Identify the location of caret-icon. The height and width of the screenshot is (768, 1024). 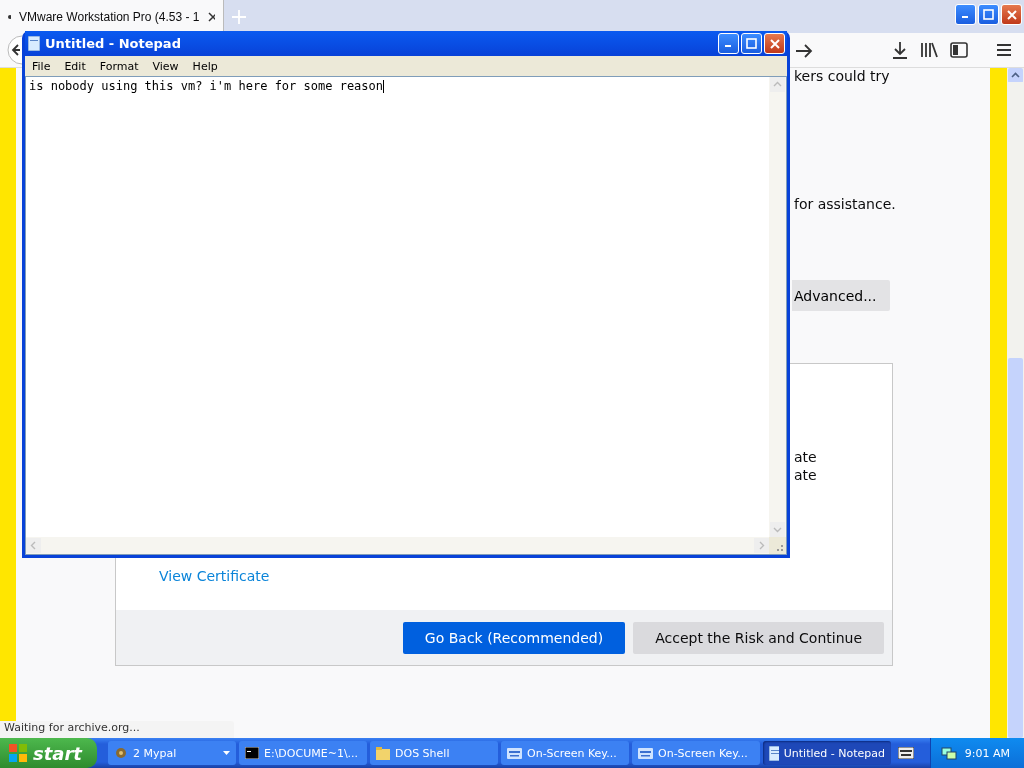
(226, 753).